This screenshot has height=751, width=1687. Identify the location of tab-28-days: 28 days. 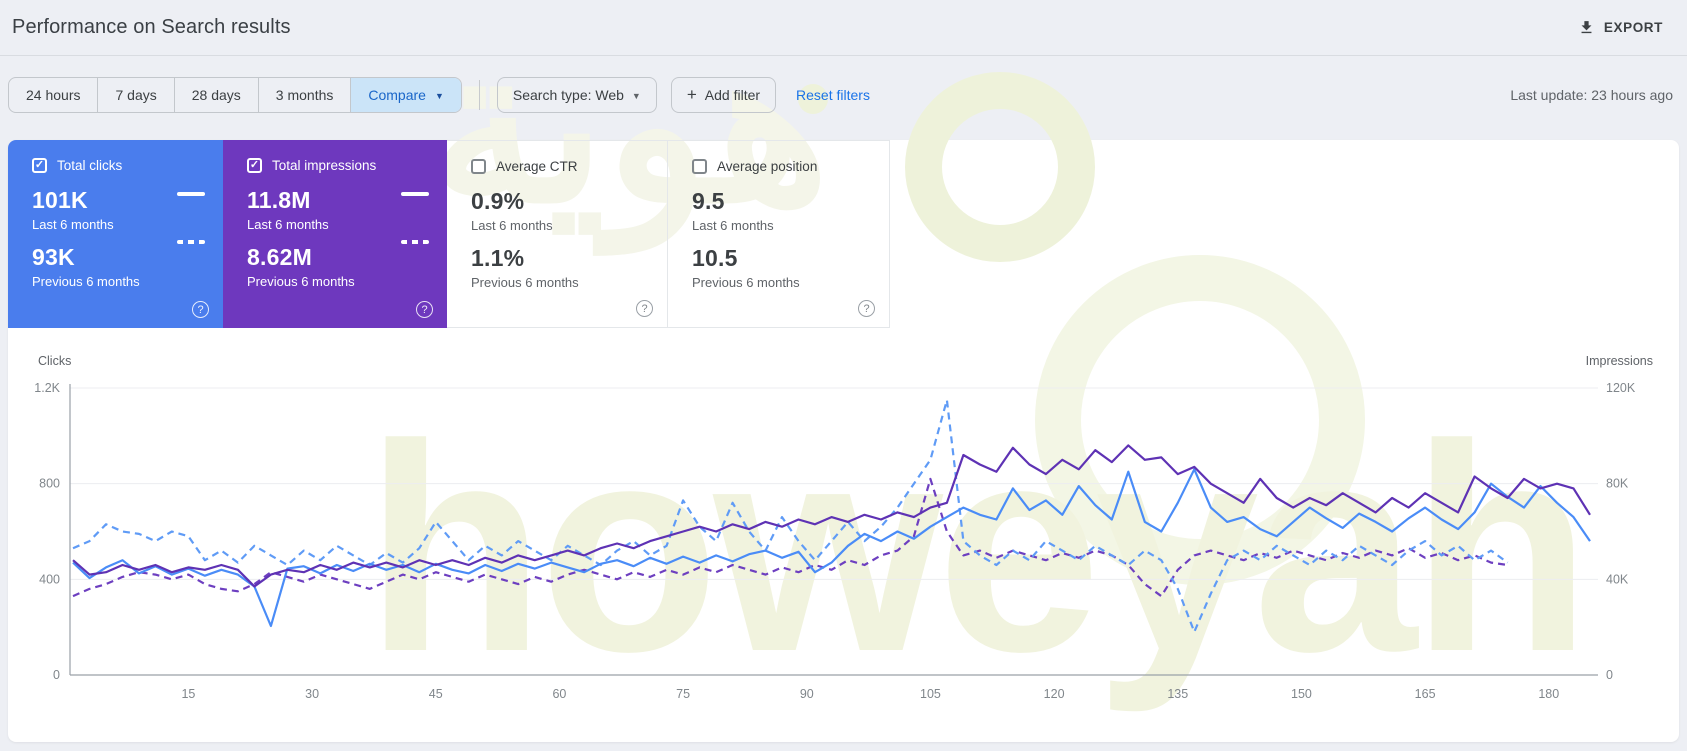
(217, 95).